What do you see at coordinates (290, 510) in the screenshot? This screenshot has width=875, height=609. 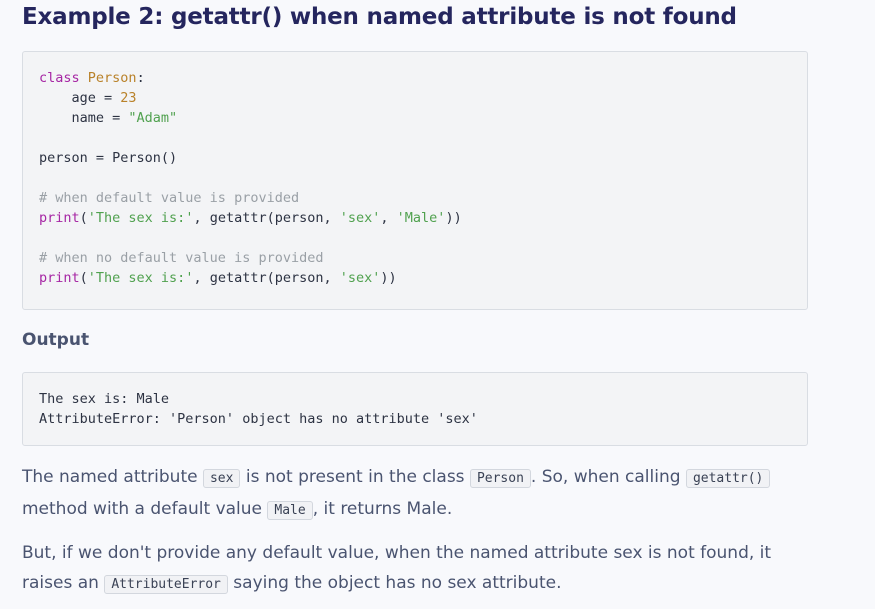 I see `inline-code-male: Male` at bounding box center [290, 510].